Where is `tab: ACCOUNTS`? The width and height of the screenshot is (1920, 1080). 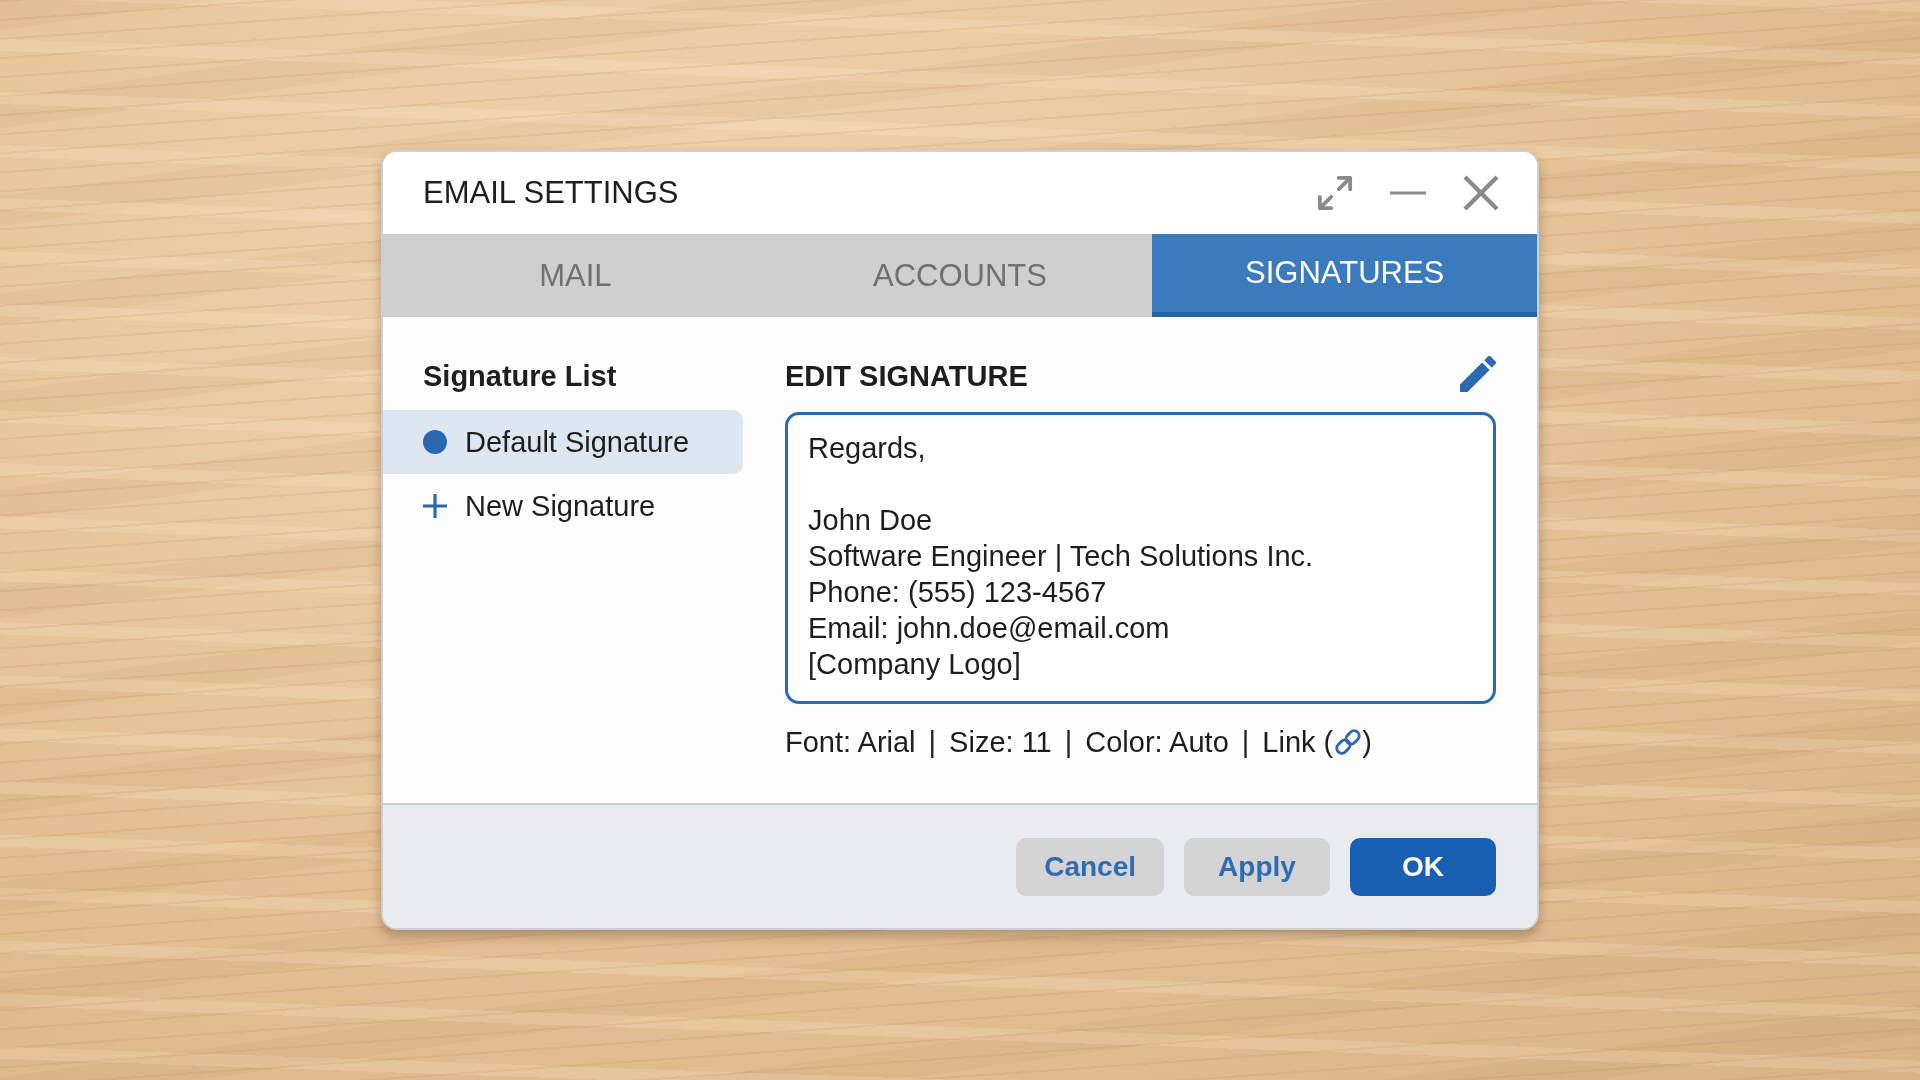 tab: ACCOUNTS is located at coordinates (960, 275).